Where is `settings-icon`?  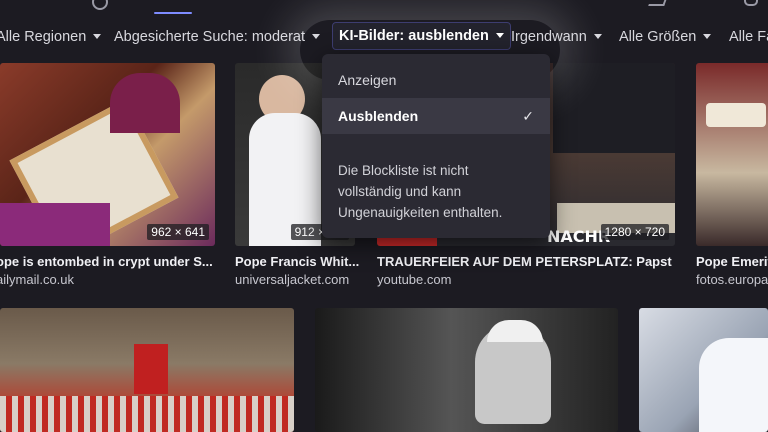 settings-icon is located at coordinates (751, 3).